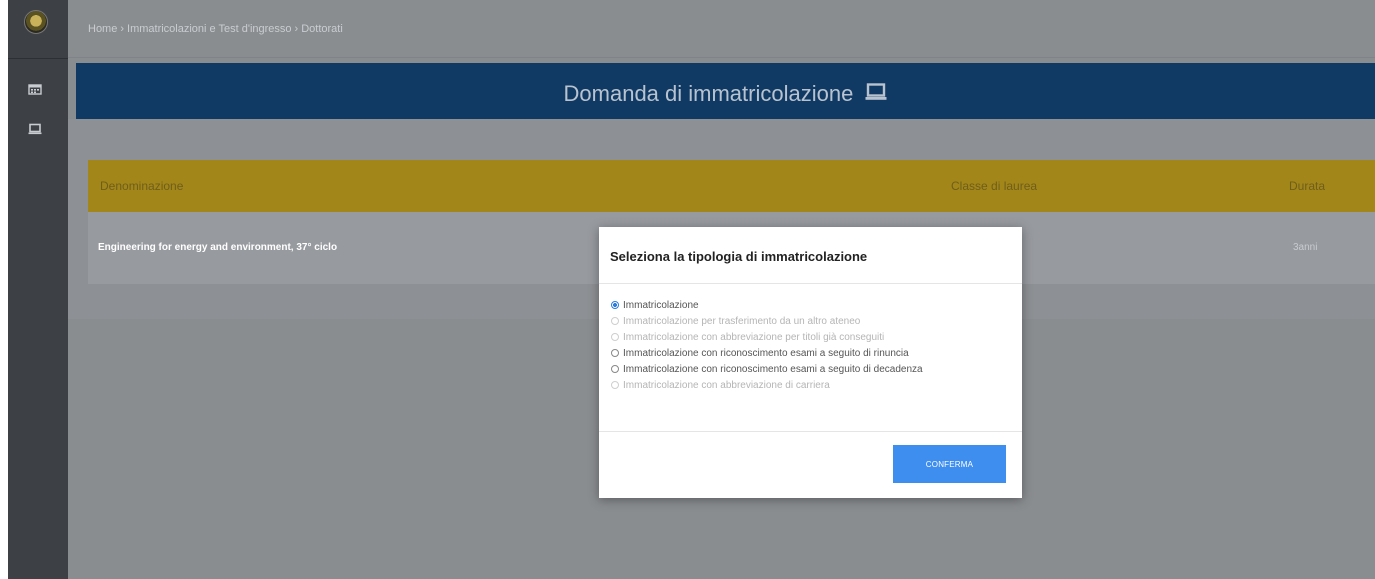  I want to click on sidebar-divider, so click(38, 58).